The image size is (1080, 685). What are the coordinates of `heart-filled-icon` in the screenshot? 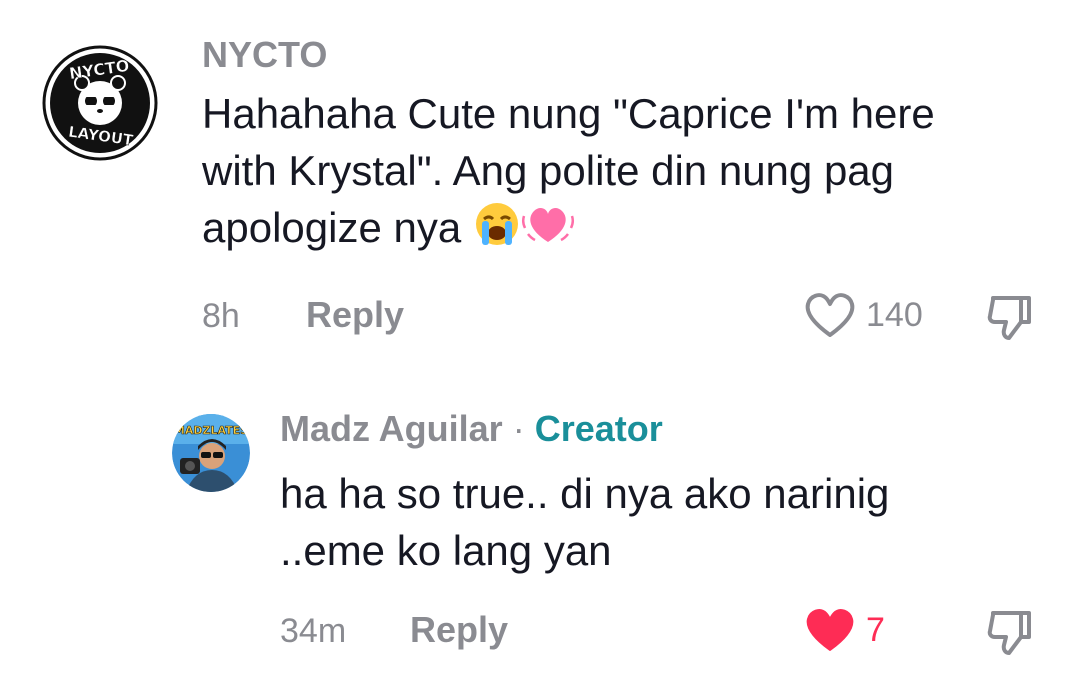 It's located at (830, 630).